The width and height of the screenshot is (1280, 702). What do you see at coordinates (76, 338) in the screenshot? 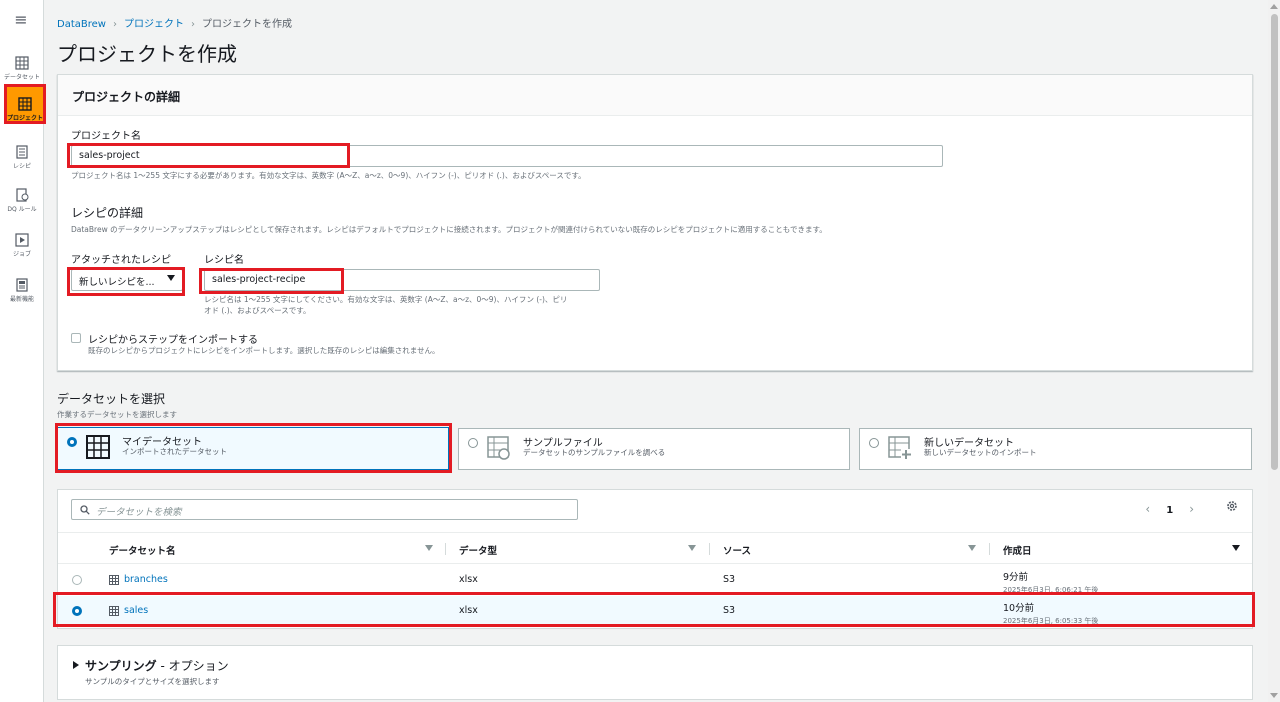
I see `import-steps-checkbox` at bounding box center [76, 338].